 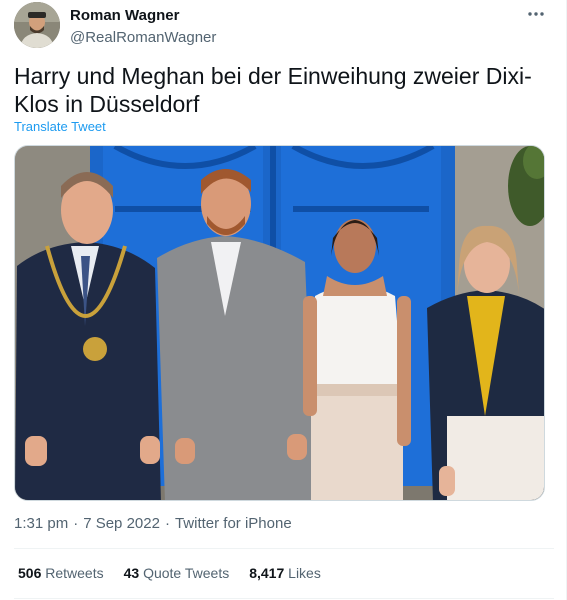 I want to click on tweet-header: Roman Wagner @RealRomanWagner, so click(x=284, y=26).